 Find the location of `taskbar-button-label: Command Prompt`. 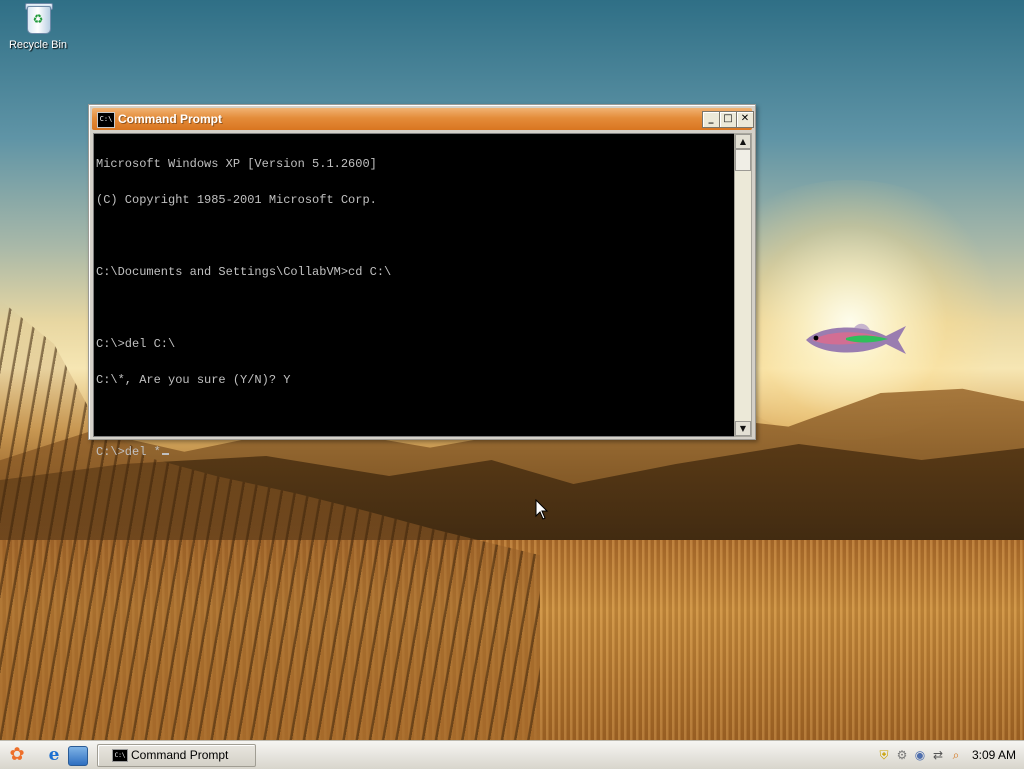

taskbar-button-label: Command Prompt is located at coordinates (180, 755).